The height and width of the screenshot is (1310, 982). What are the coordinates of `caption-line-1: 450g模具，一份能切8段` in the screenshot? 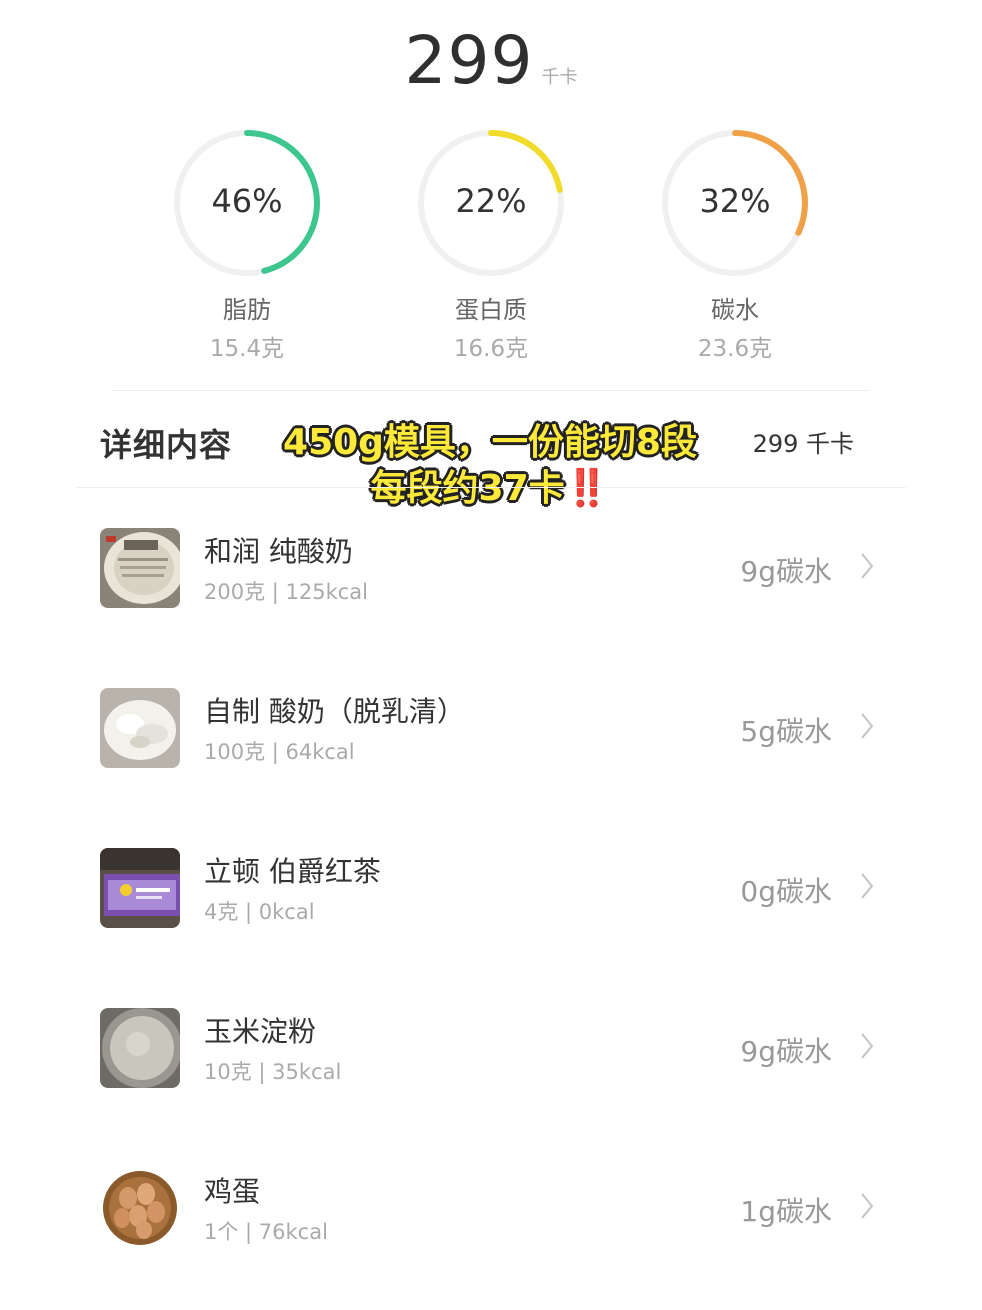 It's located at (490, 442).